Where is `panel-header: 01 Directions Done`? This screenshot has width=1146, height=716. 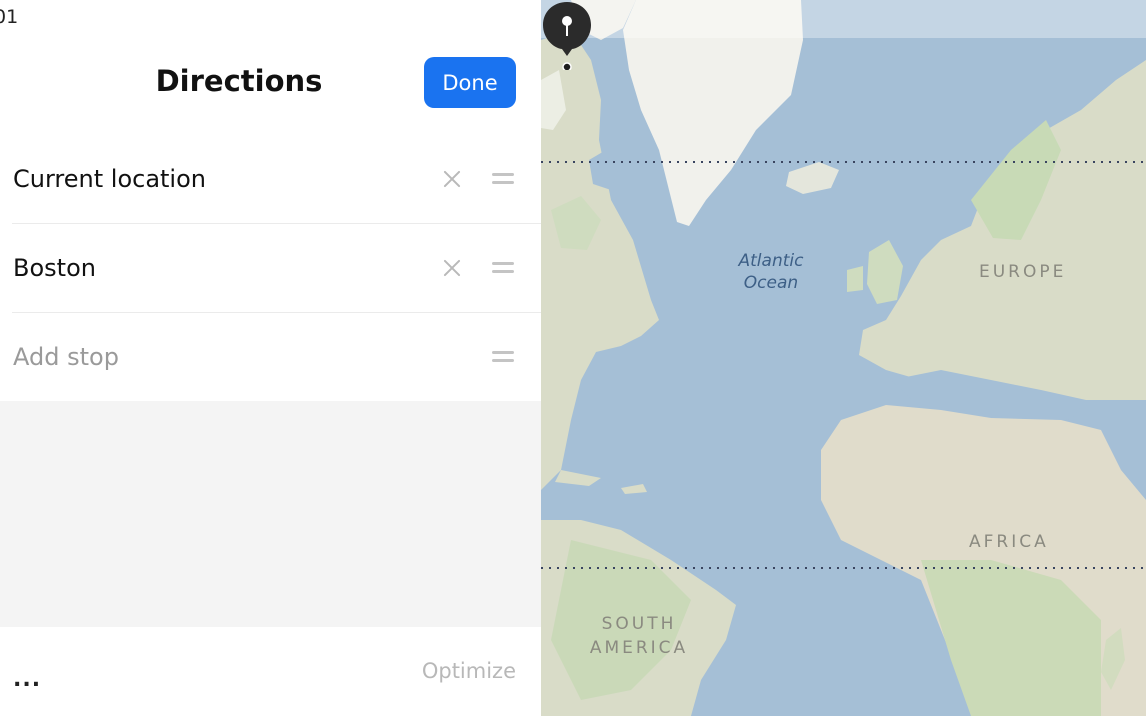
panel-header: 01 Directions Done is located at coordinates (270, 67).